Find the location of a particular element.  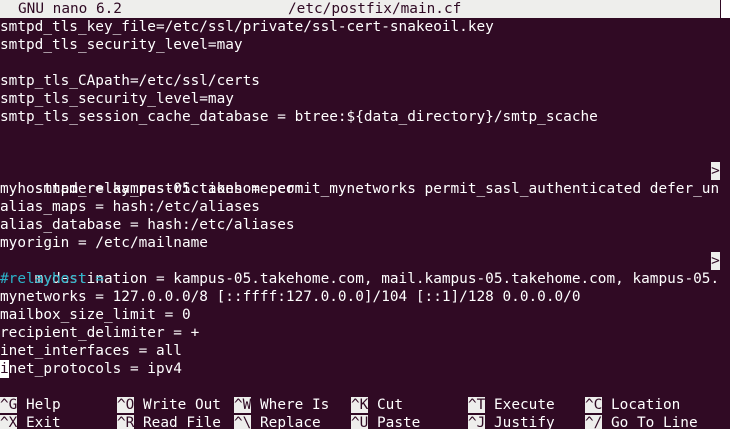

text-line: myorigin = /etc/mailname is located at coordinates (104, 243).